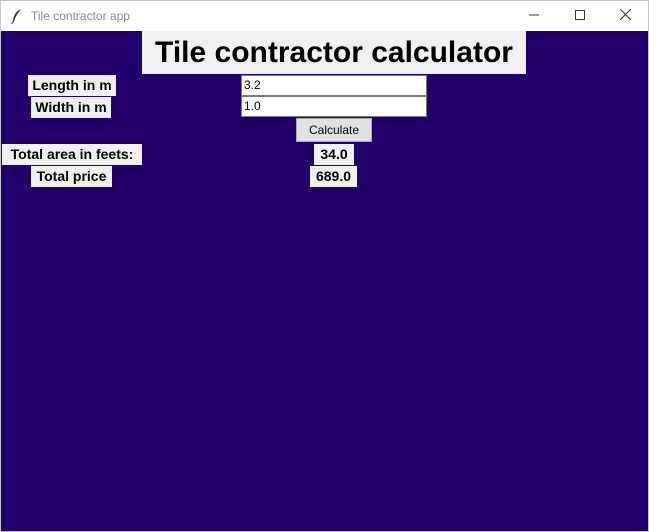  I want to click on close-icon, so click(625, 16).